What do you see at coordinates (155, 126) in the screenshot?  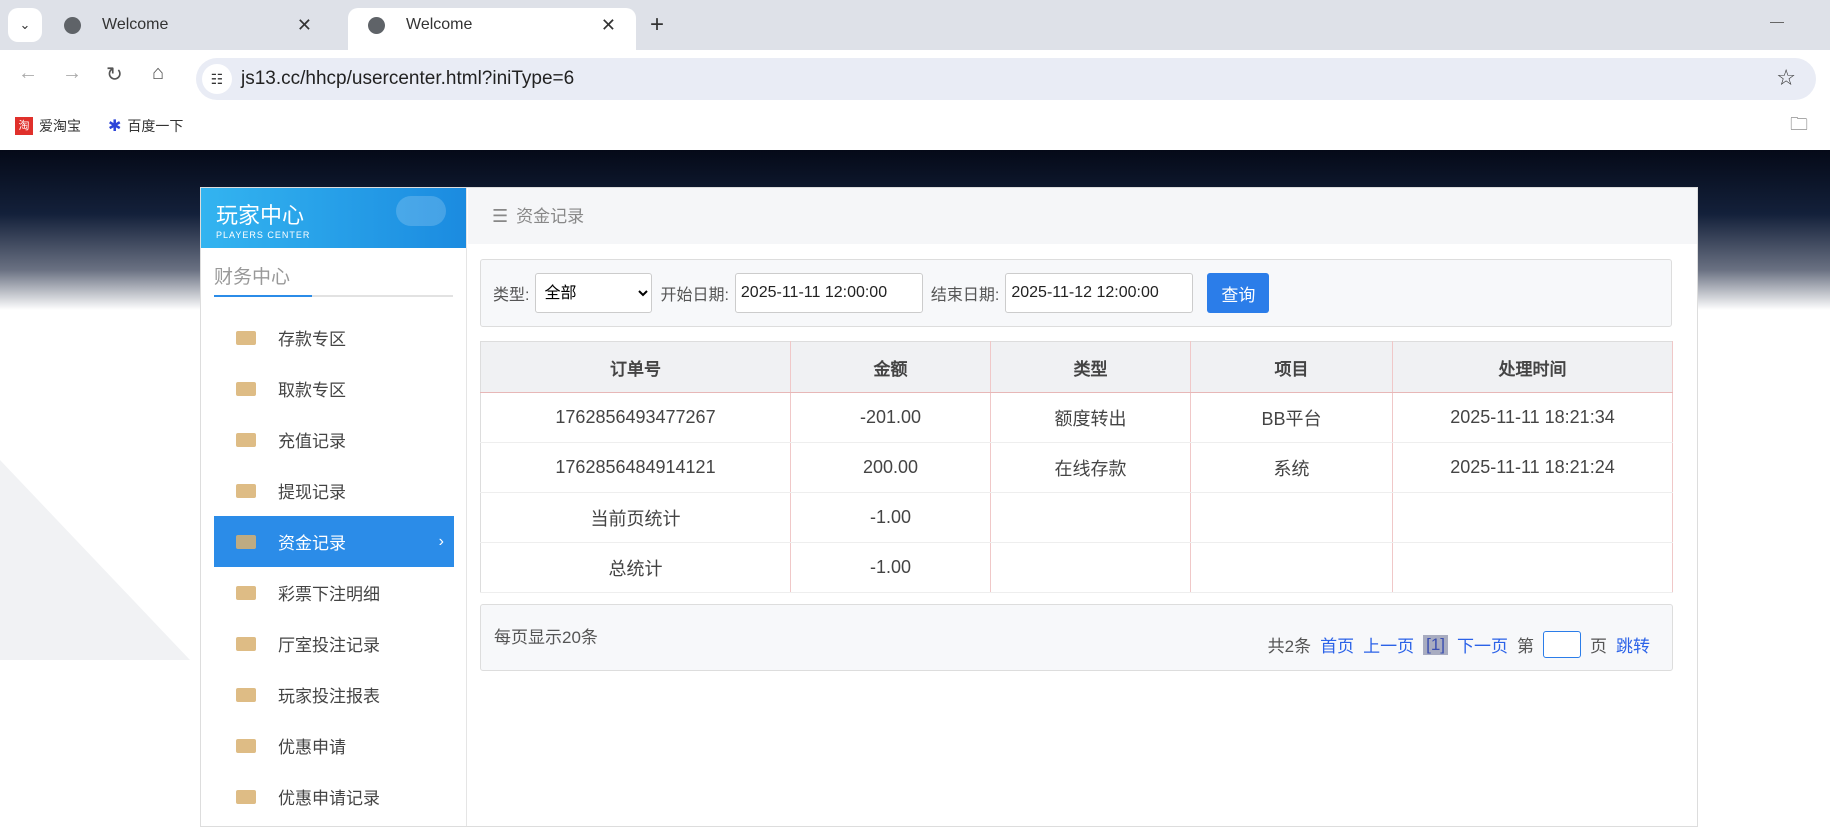 I see `bookmark-label: 百度一下` at bounding box center [155, 126].